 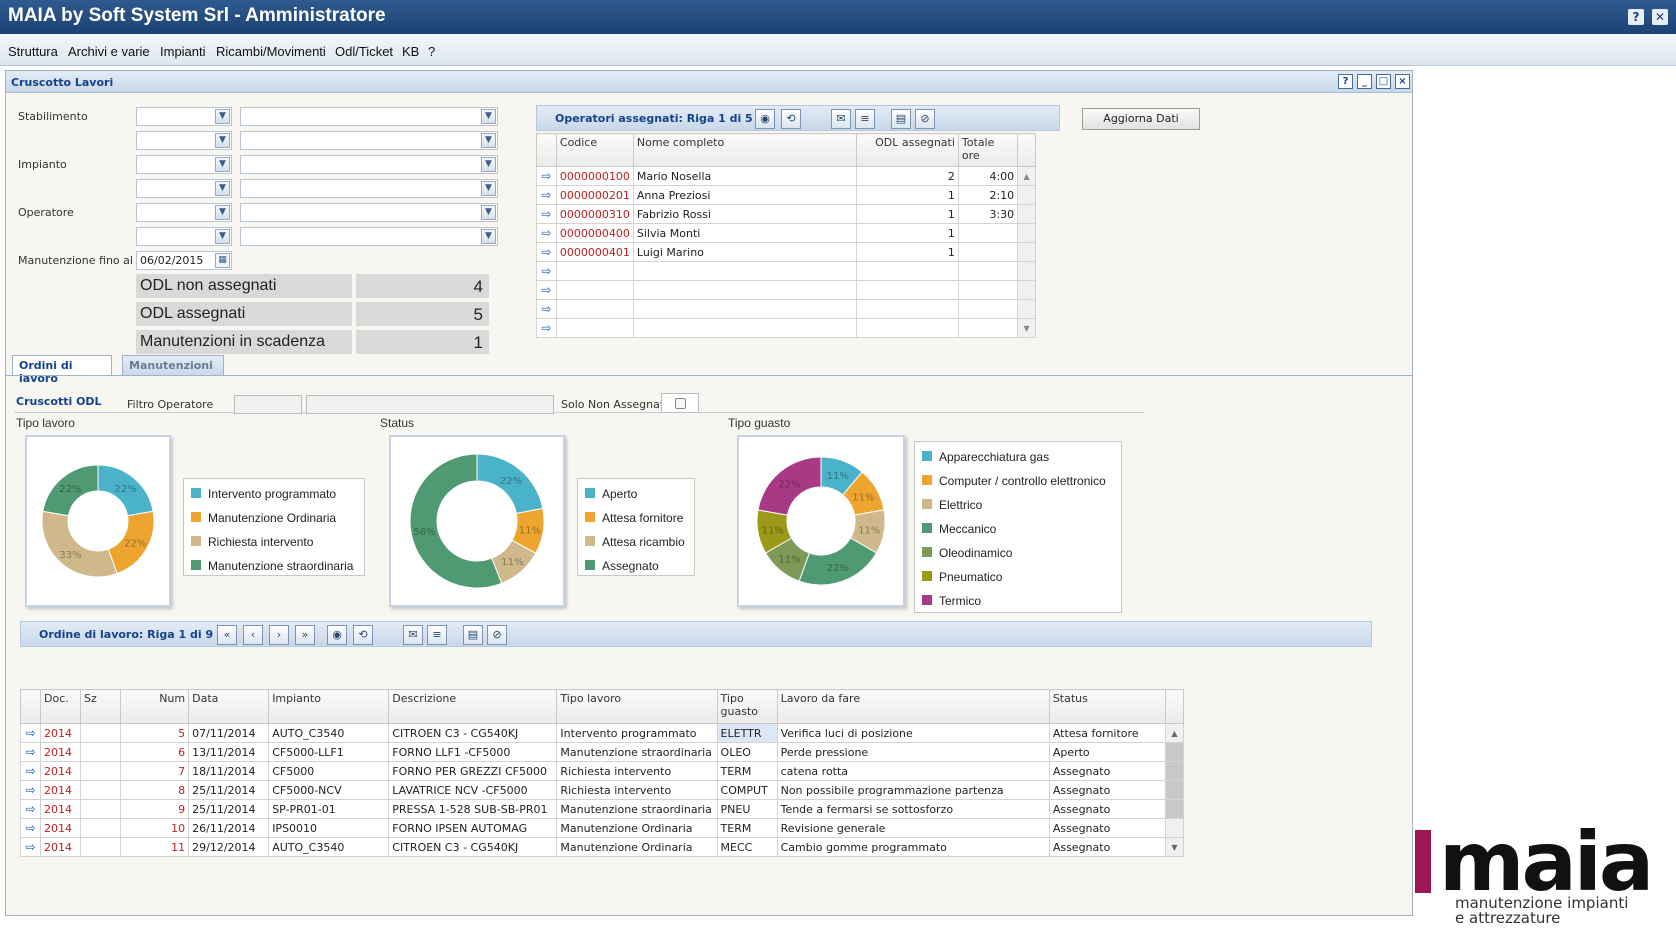 I want to click on table-row: ⇨ ▼, so click(x=786, y=328).